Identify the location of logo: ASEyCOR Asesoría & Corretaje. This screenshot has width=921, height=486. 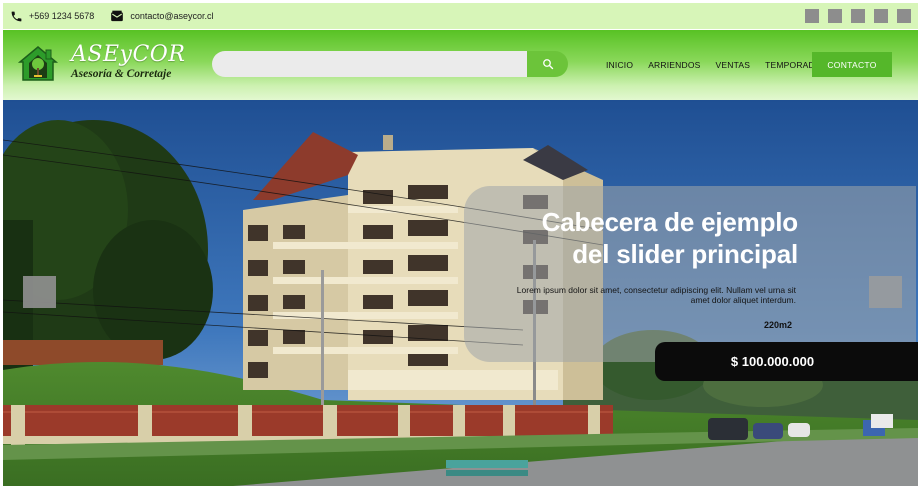
(101, 63).